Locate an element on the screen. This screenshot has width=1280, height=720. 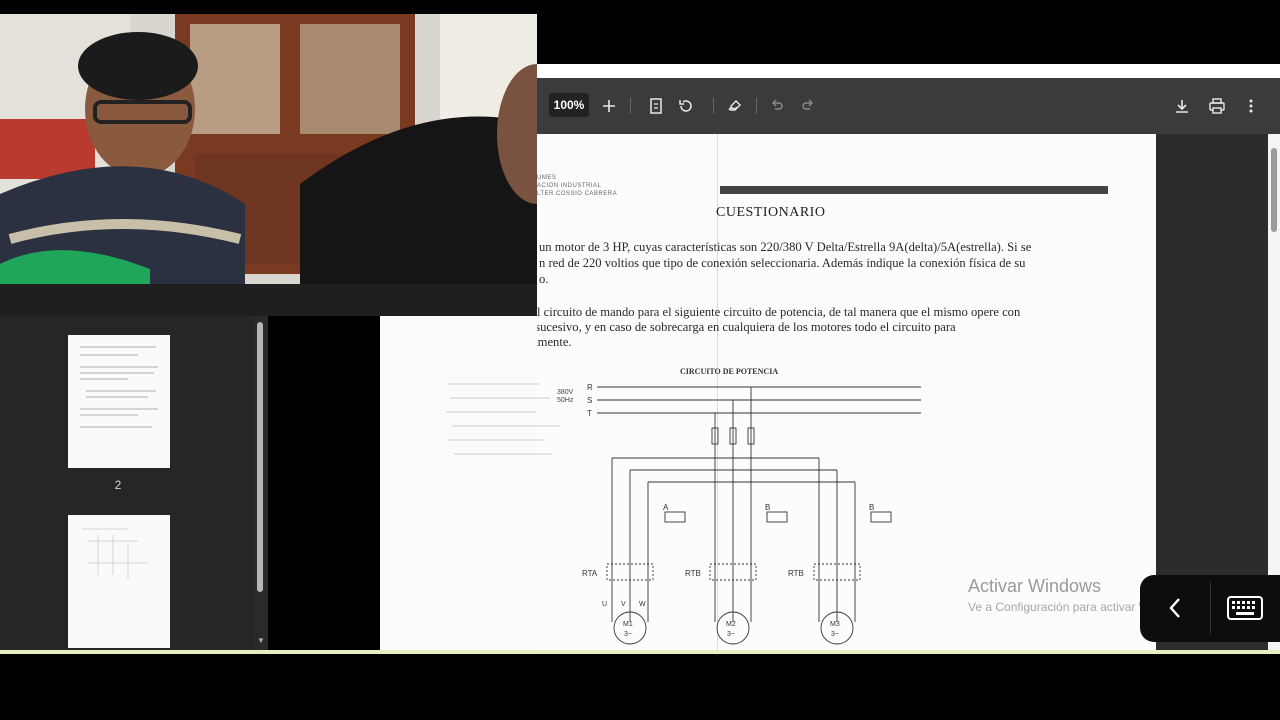
chevron-left-icon is located at coordinates (1175, 608).